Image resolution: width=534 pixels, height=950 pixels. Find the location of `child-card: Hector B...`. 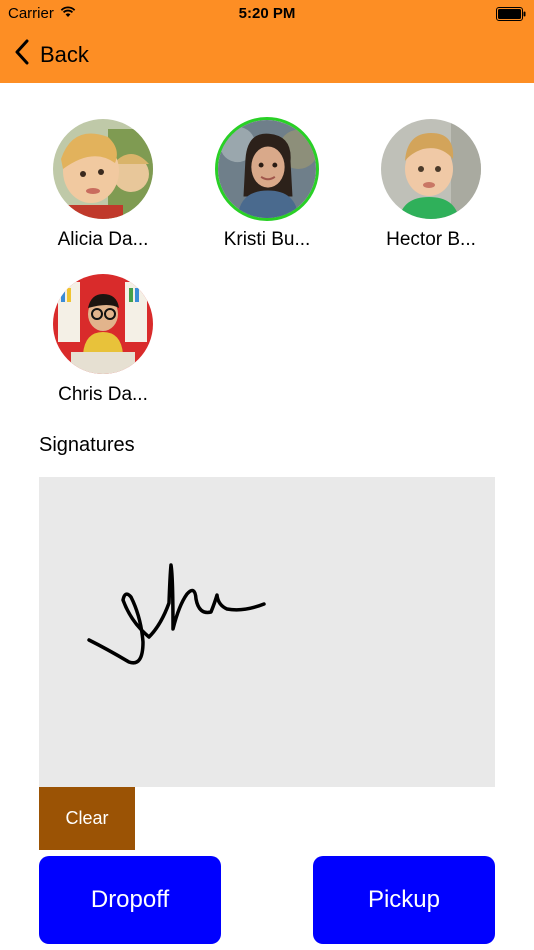

child-card: Hector B... is located at coordinates (431, 184).